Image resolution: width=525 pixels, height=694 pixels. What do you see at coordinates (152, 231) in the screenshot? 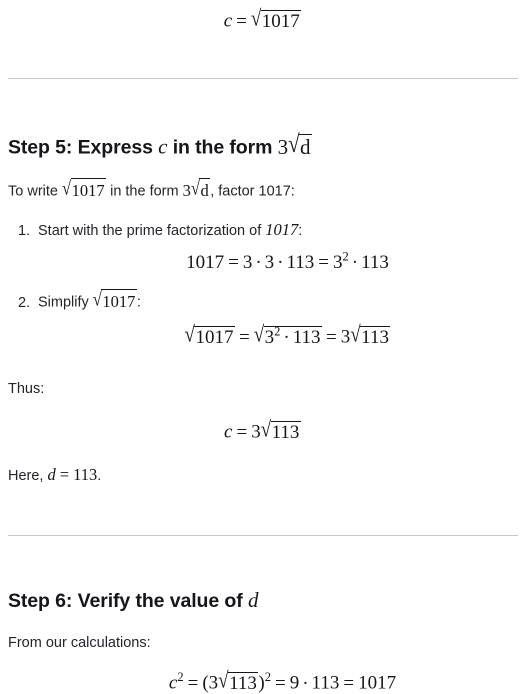
I see `list-item-1-prefix: Start with the prime factorization of` at bounding box center [152, 231].